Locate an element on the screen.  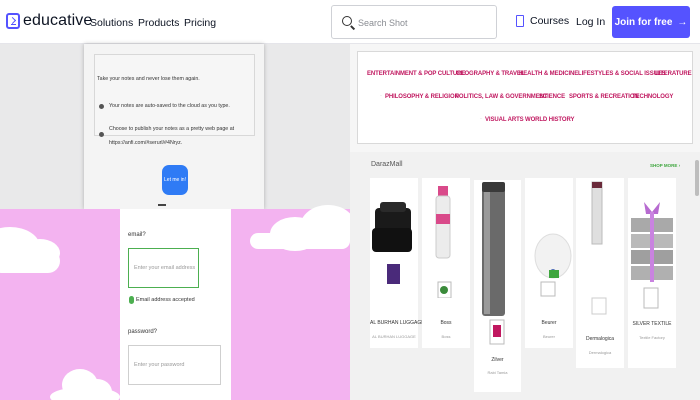
mall-title: DarazMall is located at coordinates (387, 164).